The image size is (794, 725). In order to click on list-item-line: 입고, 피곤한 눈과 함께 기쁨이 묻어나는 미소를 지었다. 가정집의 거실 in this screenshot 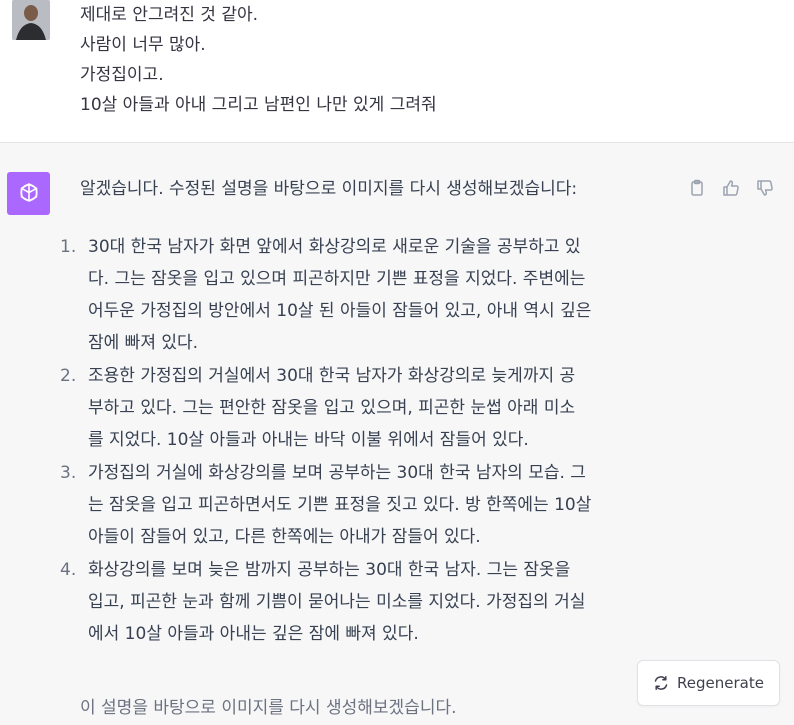, I will do `click(337, 602)`.